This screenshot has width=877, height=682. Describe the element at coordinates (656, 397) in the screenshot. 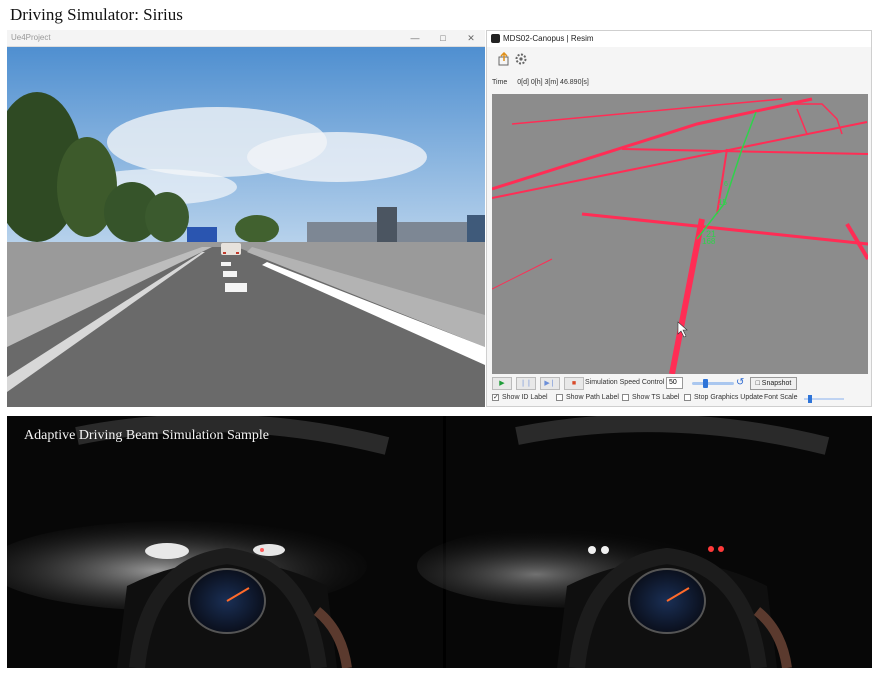

I see `checkbox-label: Show TS Label` at that location.